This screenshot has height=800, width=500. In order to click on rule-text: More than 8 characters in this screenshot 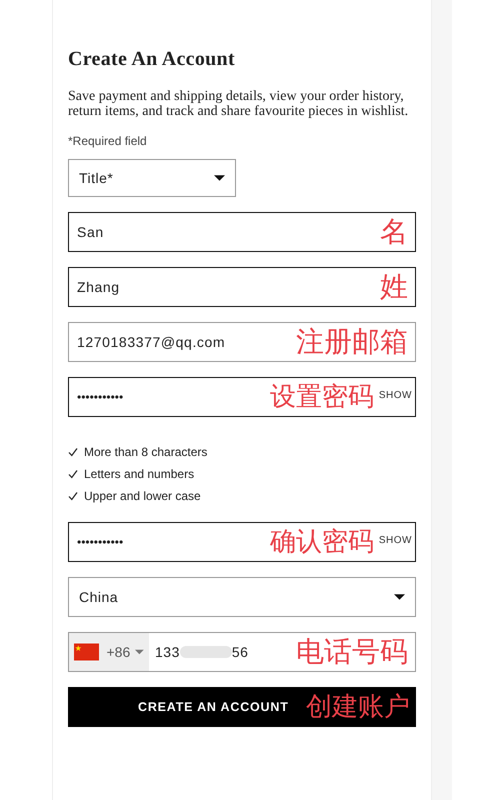, I will do `click(146, 452)`.